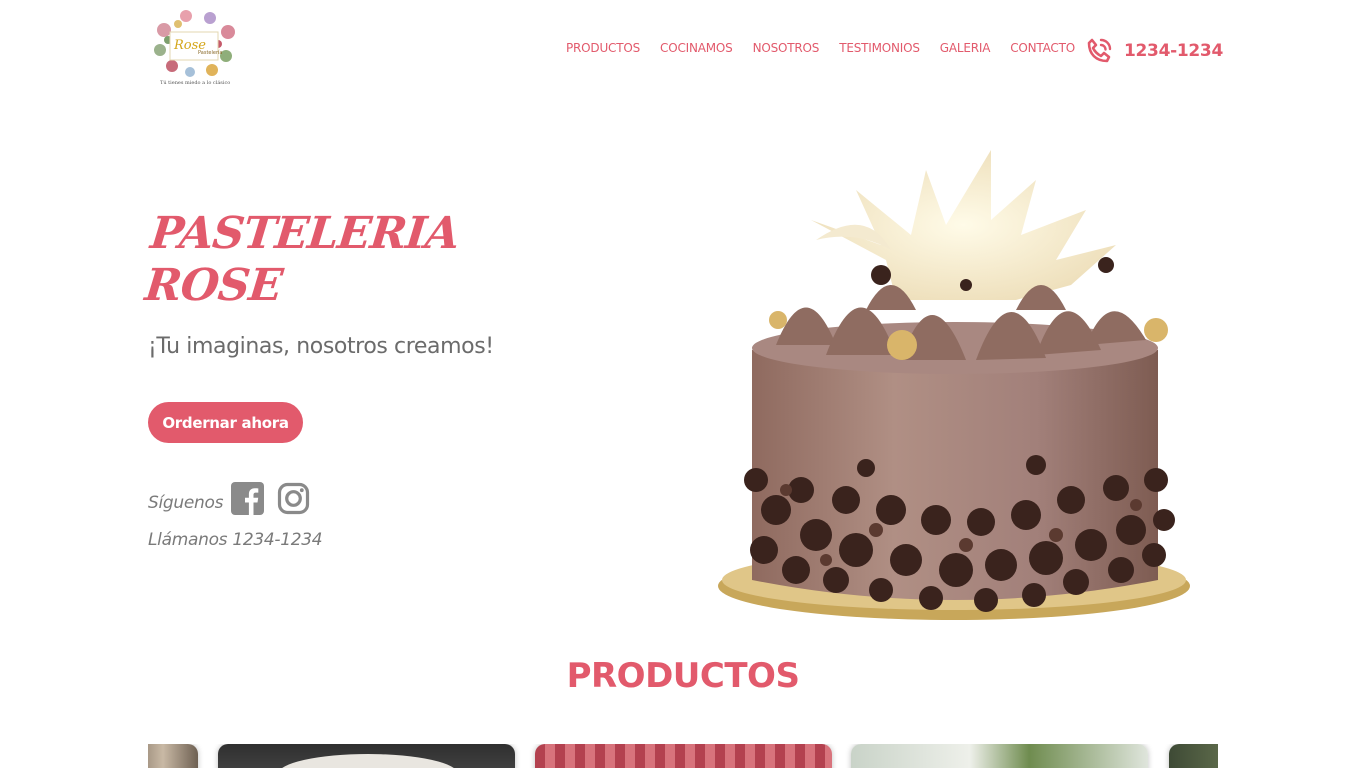 The image size is (1366, 768). What do you see at coordinates (210, 53) in the screenshot?
I see `logo-subtitle: Pastelería` at bounding box center [210, 53].